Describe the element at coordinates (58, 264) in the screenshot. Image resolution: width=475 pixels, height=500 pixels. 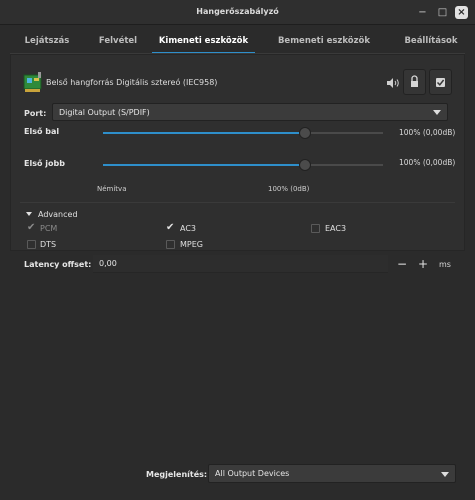
I see `latency-label: Latency offset:` at that location.